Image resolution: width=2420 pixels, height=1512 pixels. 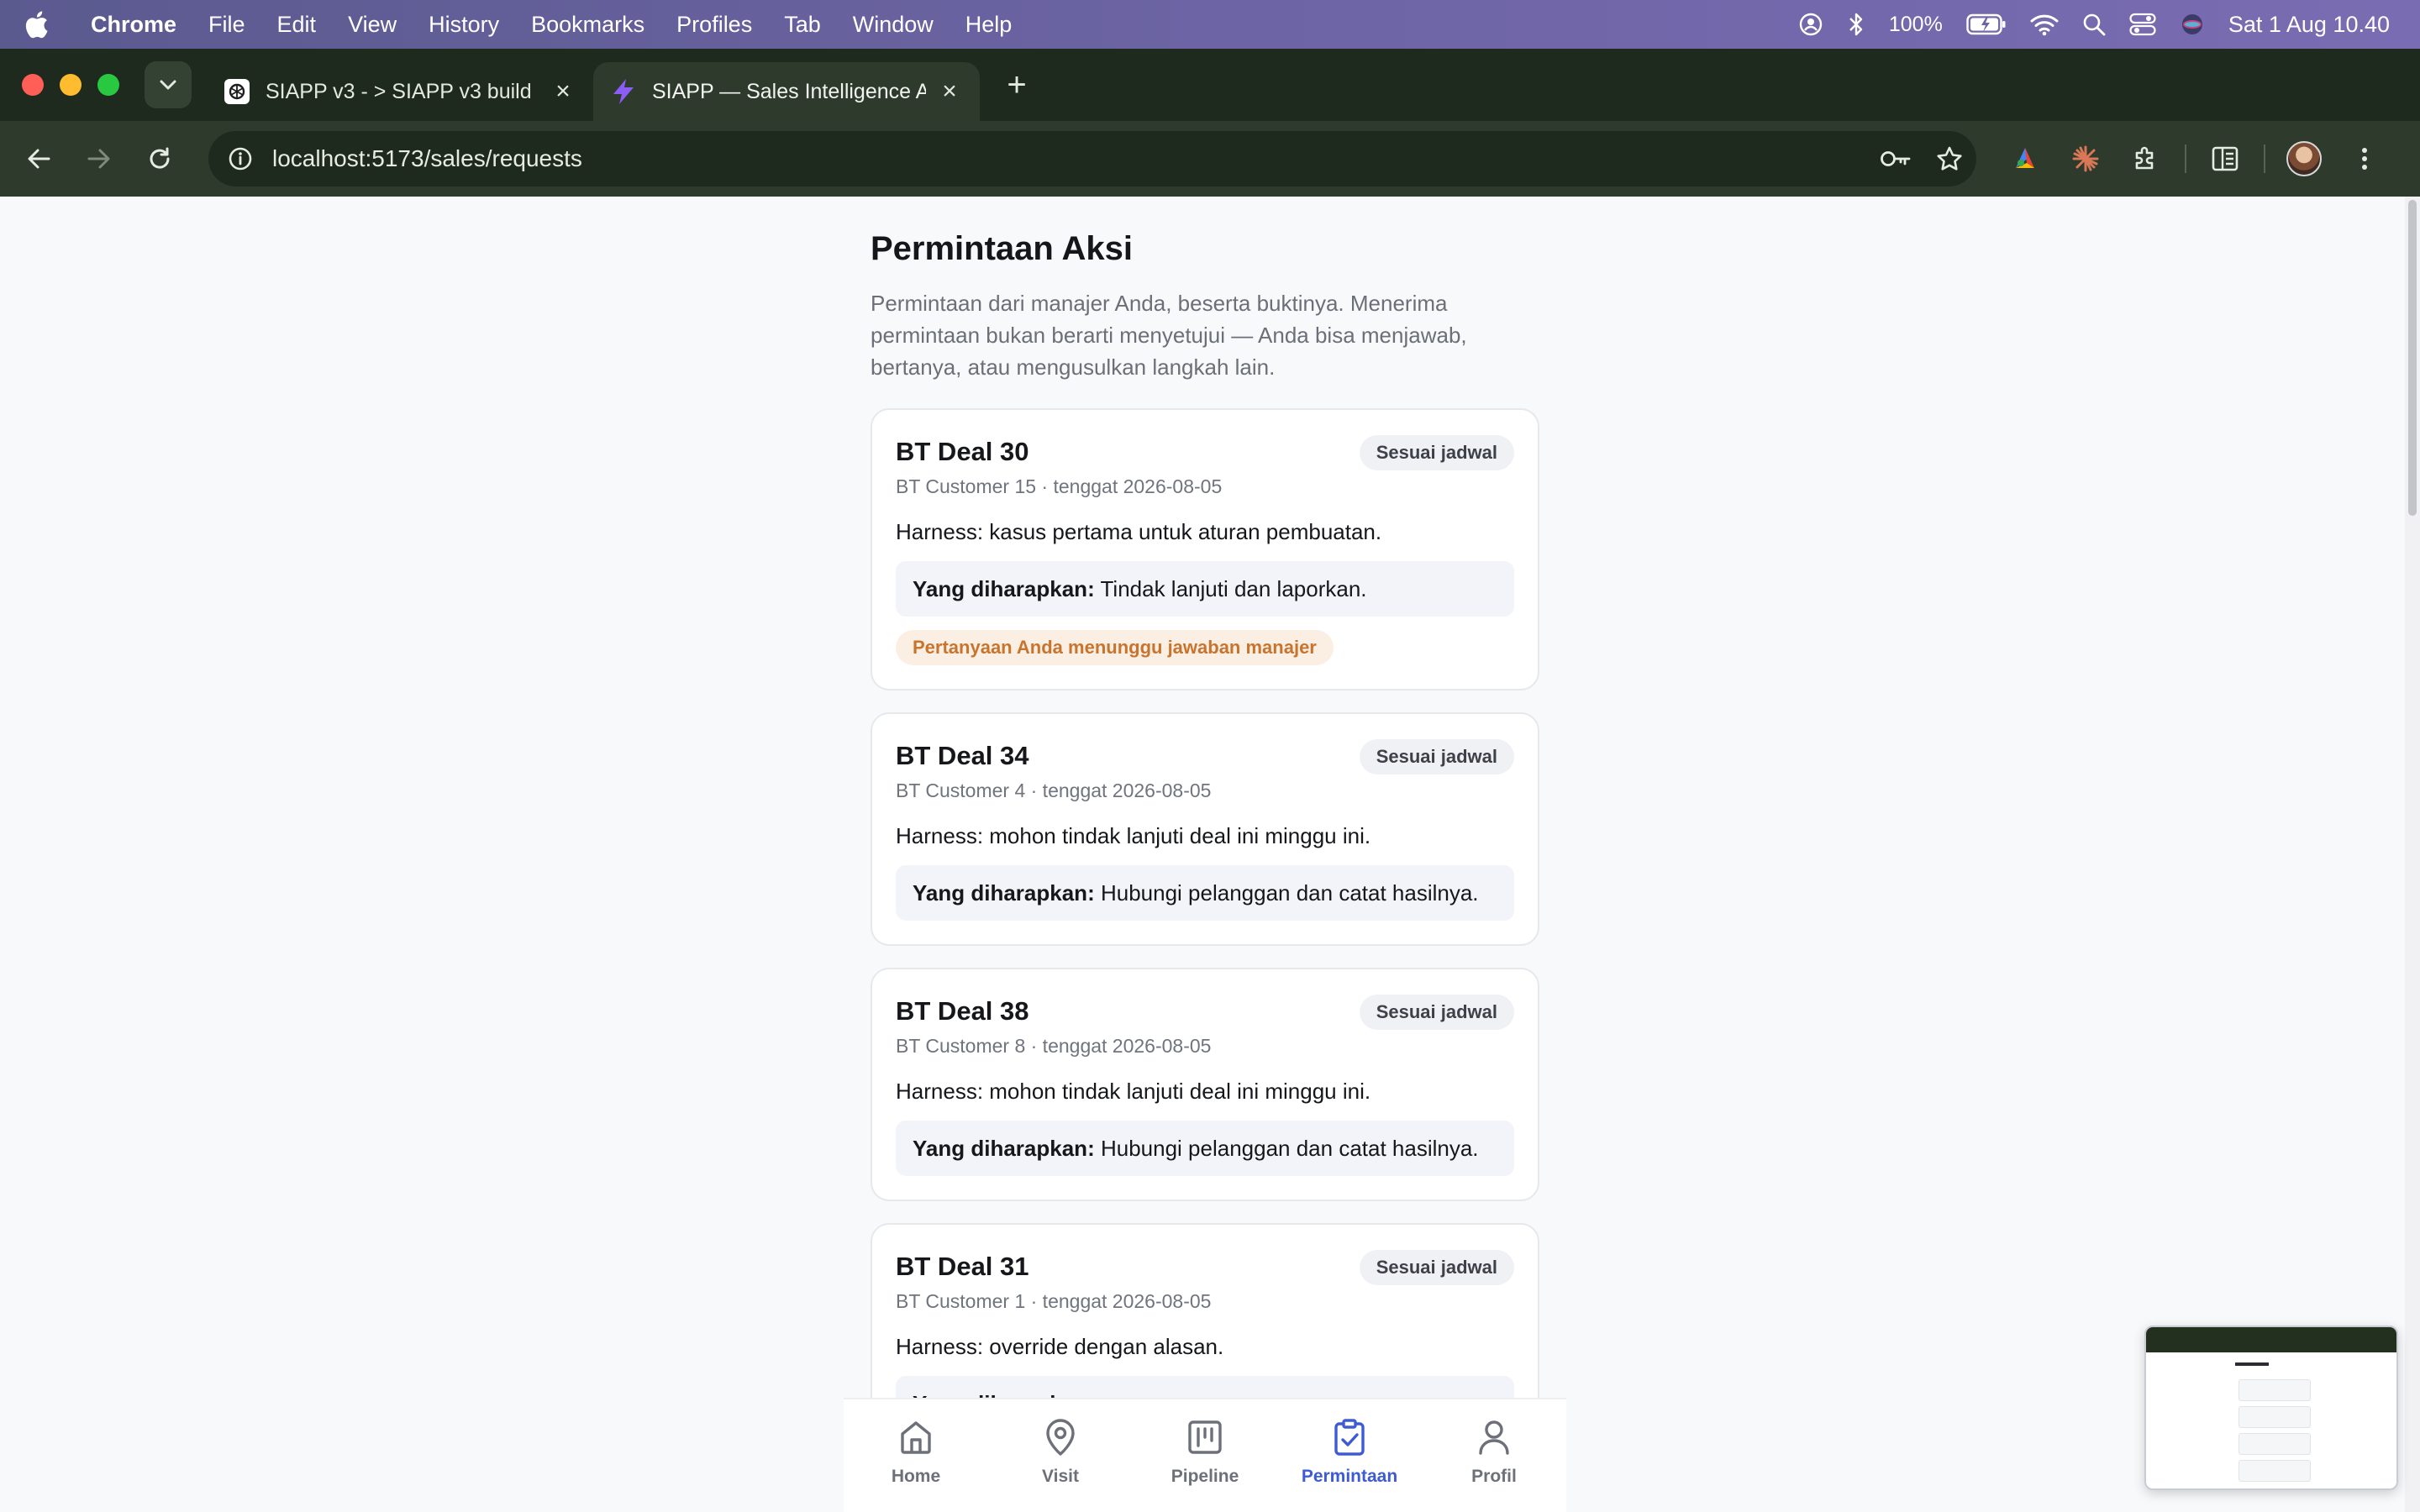 What do you see at coordinates (1054, 1046) in the screenshot?
I see `request-meta: BT Customer 8 · tenggat 2026-08-05` at bounding box center [1054, 1046].